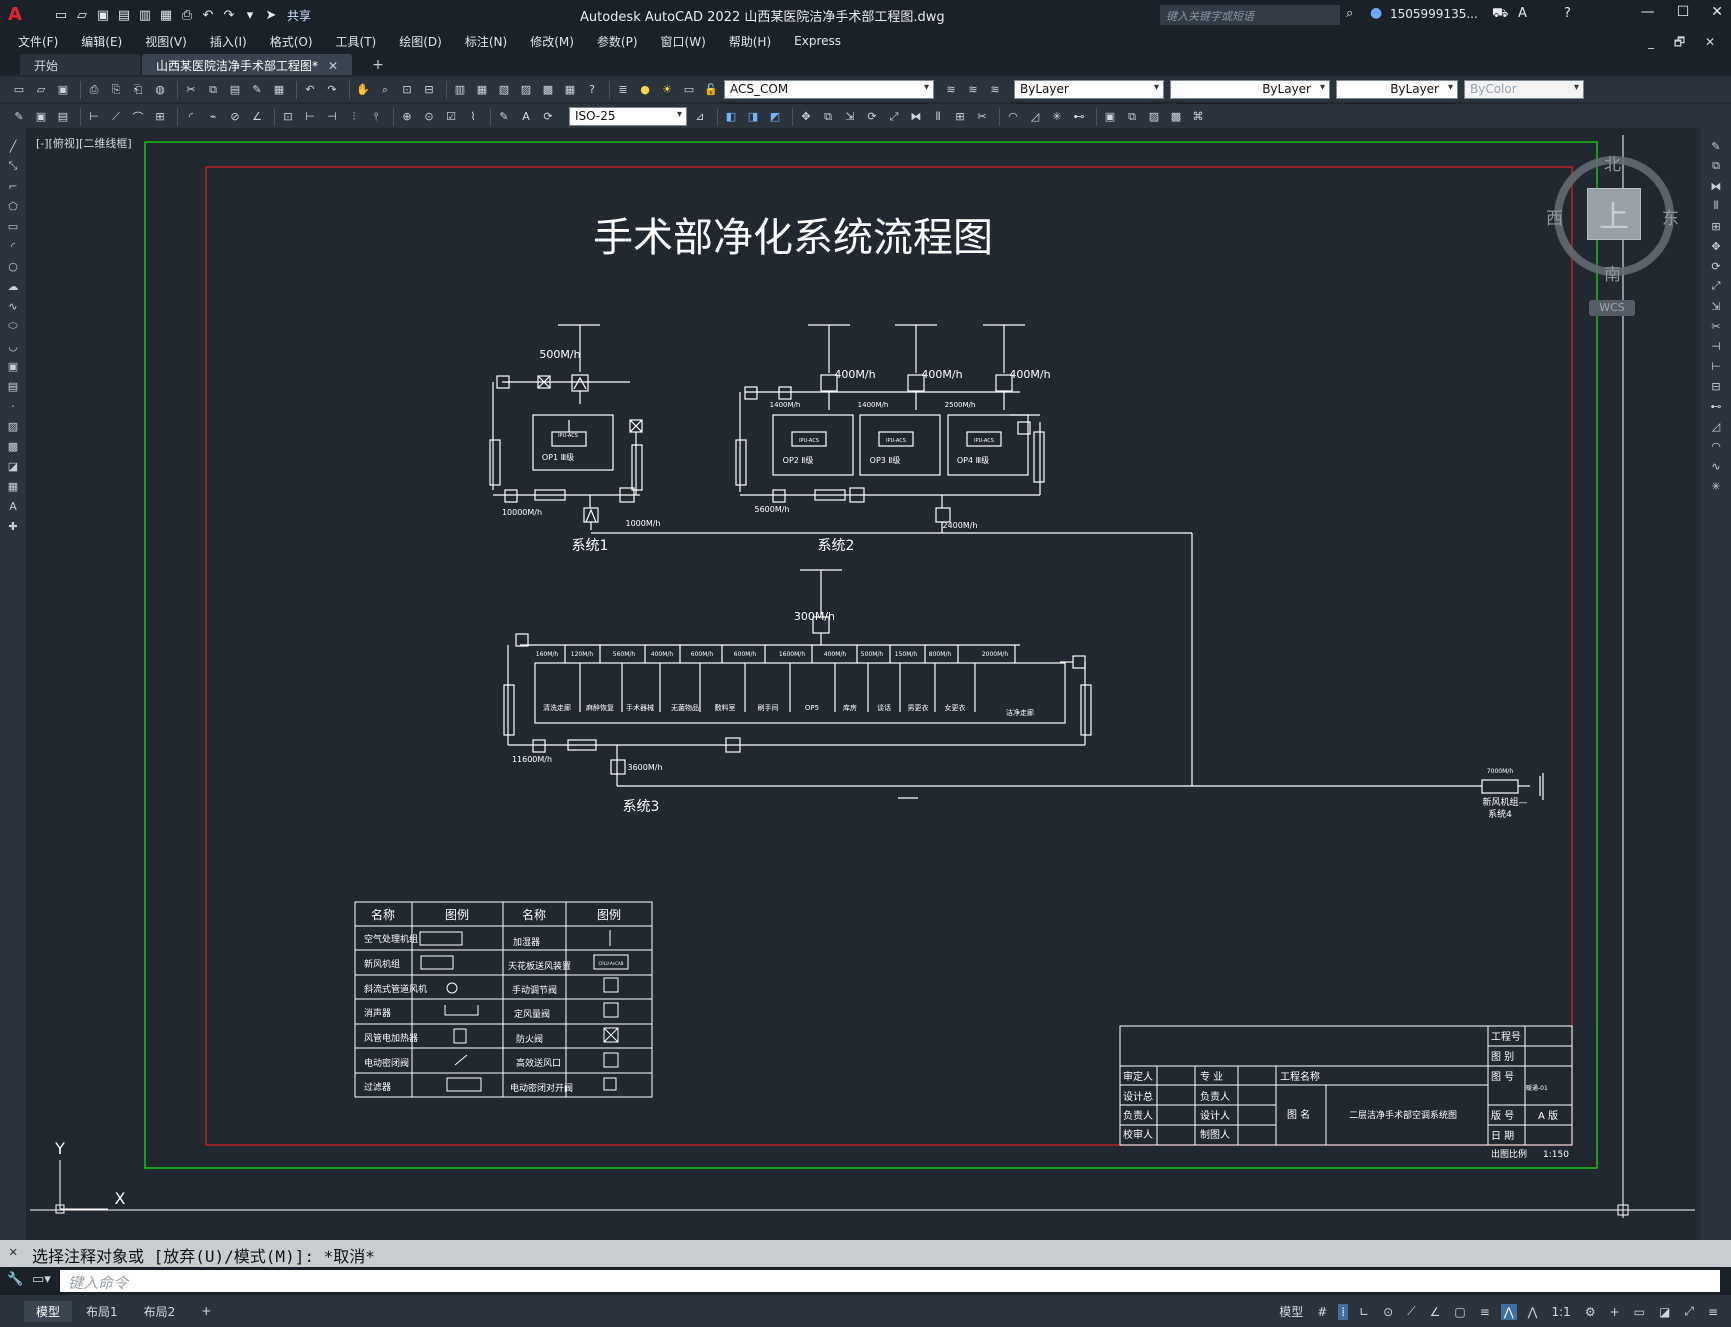 This screenshot has height=1327, width=1731. Describe the element at coordinates (1615, 1312) in the screenshot. I see `annotation-monitor-icon: +` at that location.